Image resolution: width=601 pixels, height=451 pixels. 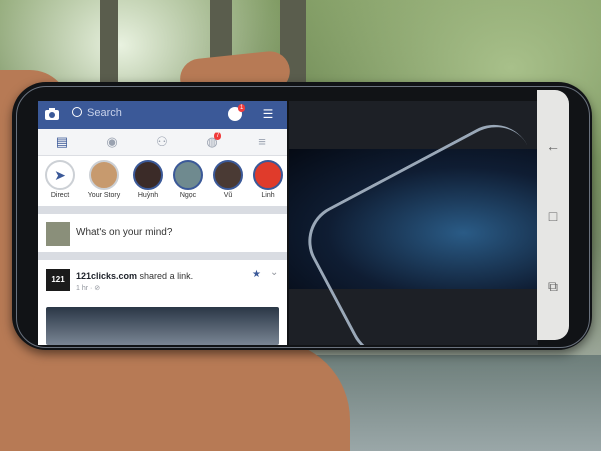 I want to click on star-icon: ★, so click(x=256, y=274).